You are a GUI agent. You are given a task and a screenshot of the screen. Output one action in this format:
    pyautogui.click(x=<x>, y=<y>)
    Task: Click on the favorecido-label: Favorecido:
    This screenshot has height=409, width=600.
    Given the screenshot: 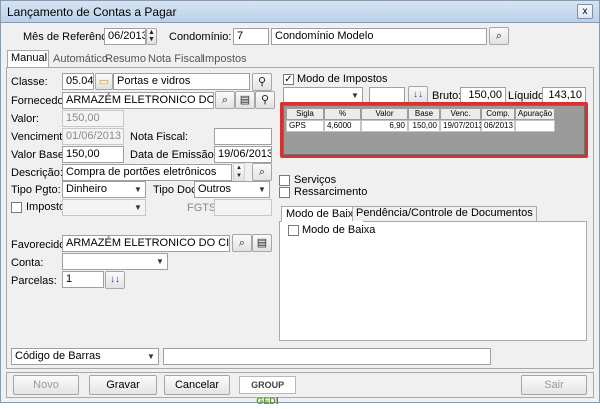 What is the action you would take?
    pyautogui.click(x=40, y=245)
    